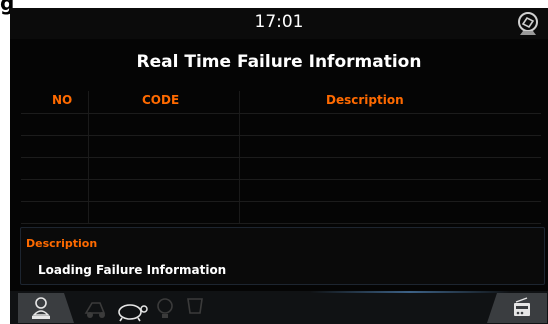 This screenshot has width=548, height=324. Describe the element at coordinates (410, 292) in the screenshot. I see `bar-glow` at that location.